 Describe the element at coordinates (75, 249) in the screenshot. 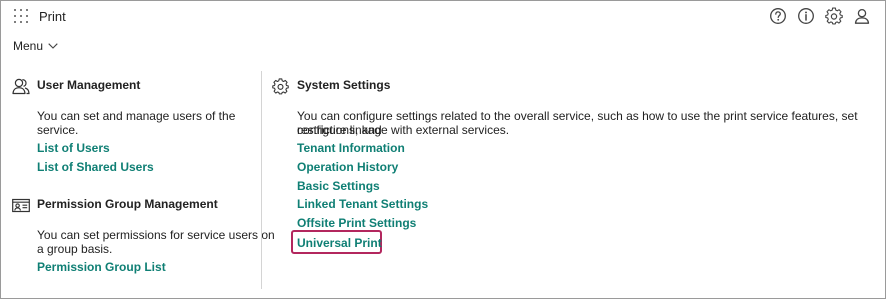

I see `permission-group-description-cont: a group basis.` at that location.